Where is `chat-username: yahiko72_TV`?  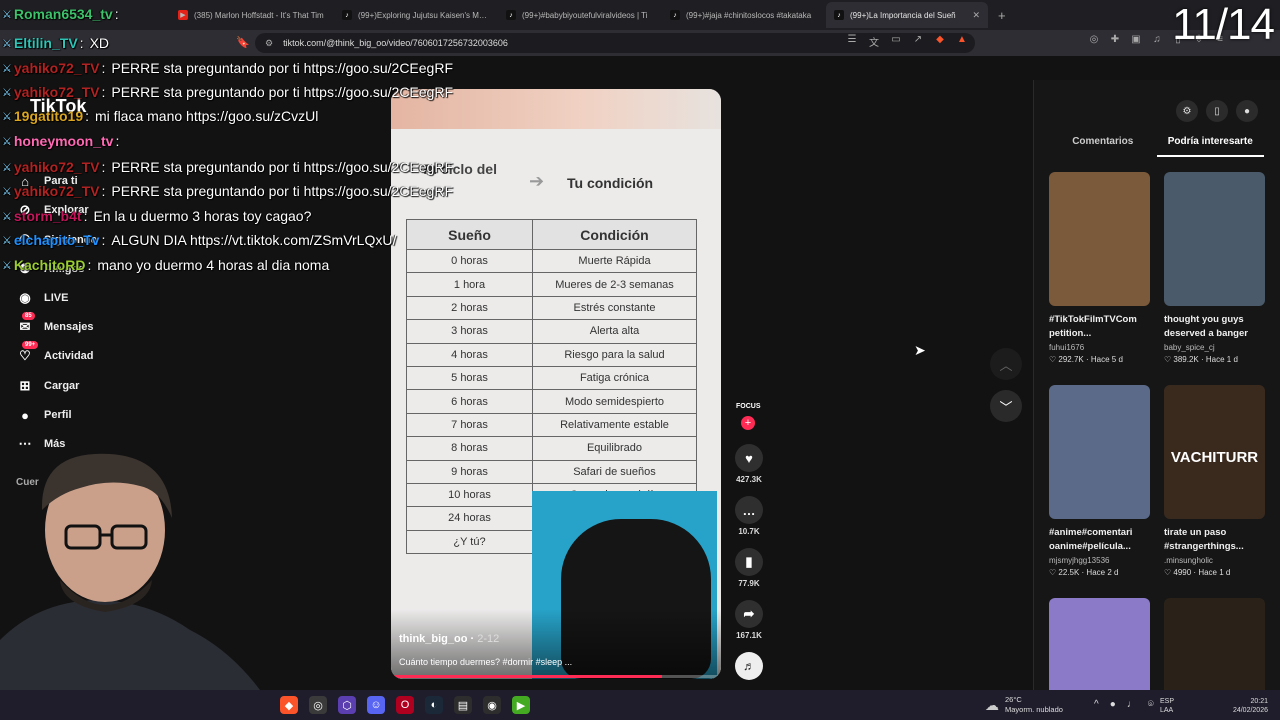
chat-username: yahiko72_TV is located at coordinates (56, 191).